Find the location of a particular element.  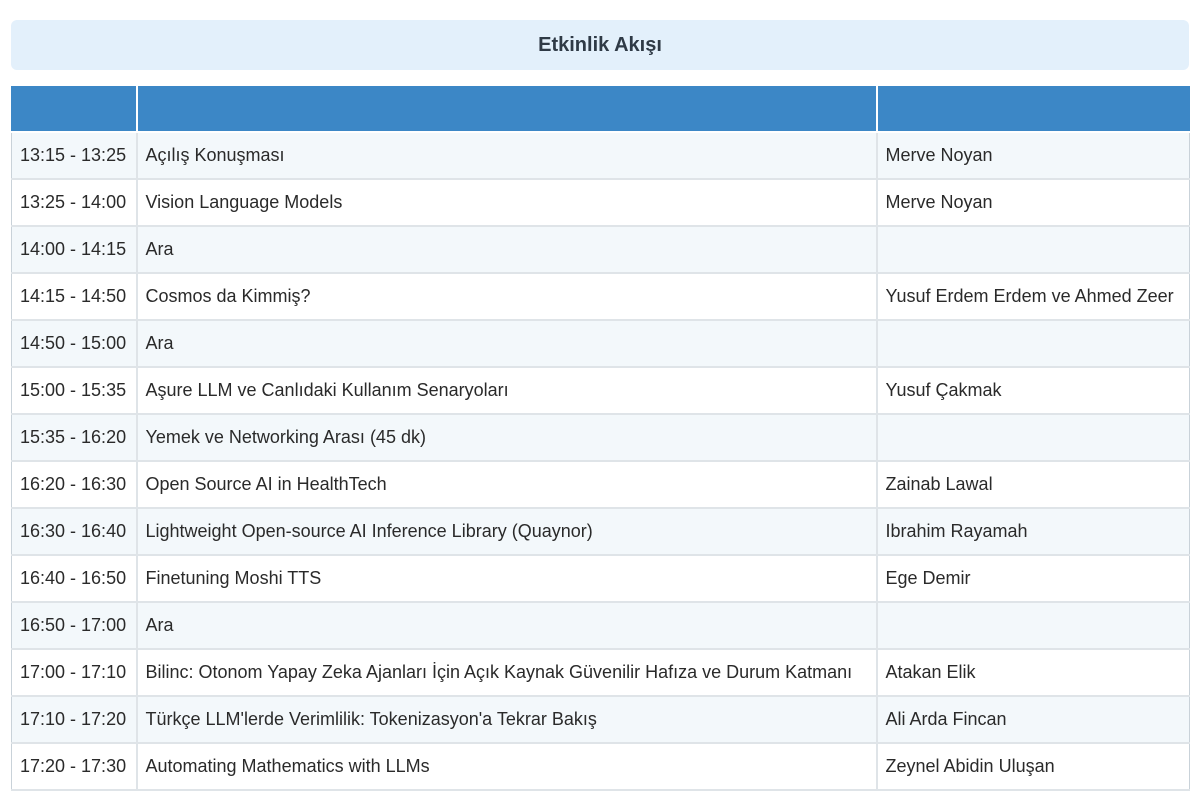

page-title: Etkinlik Akışı is located at coordinates (600, 44).